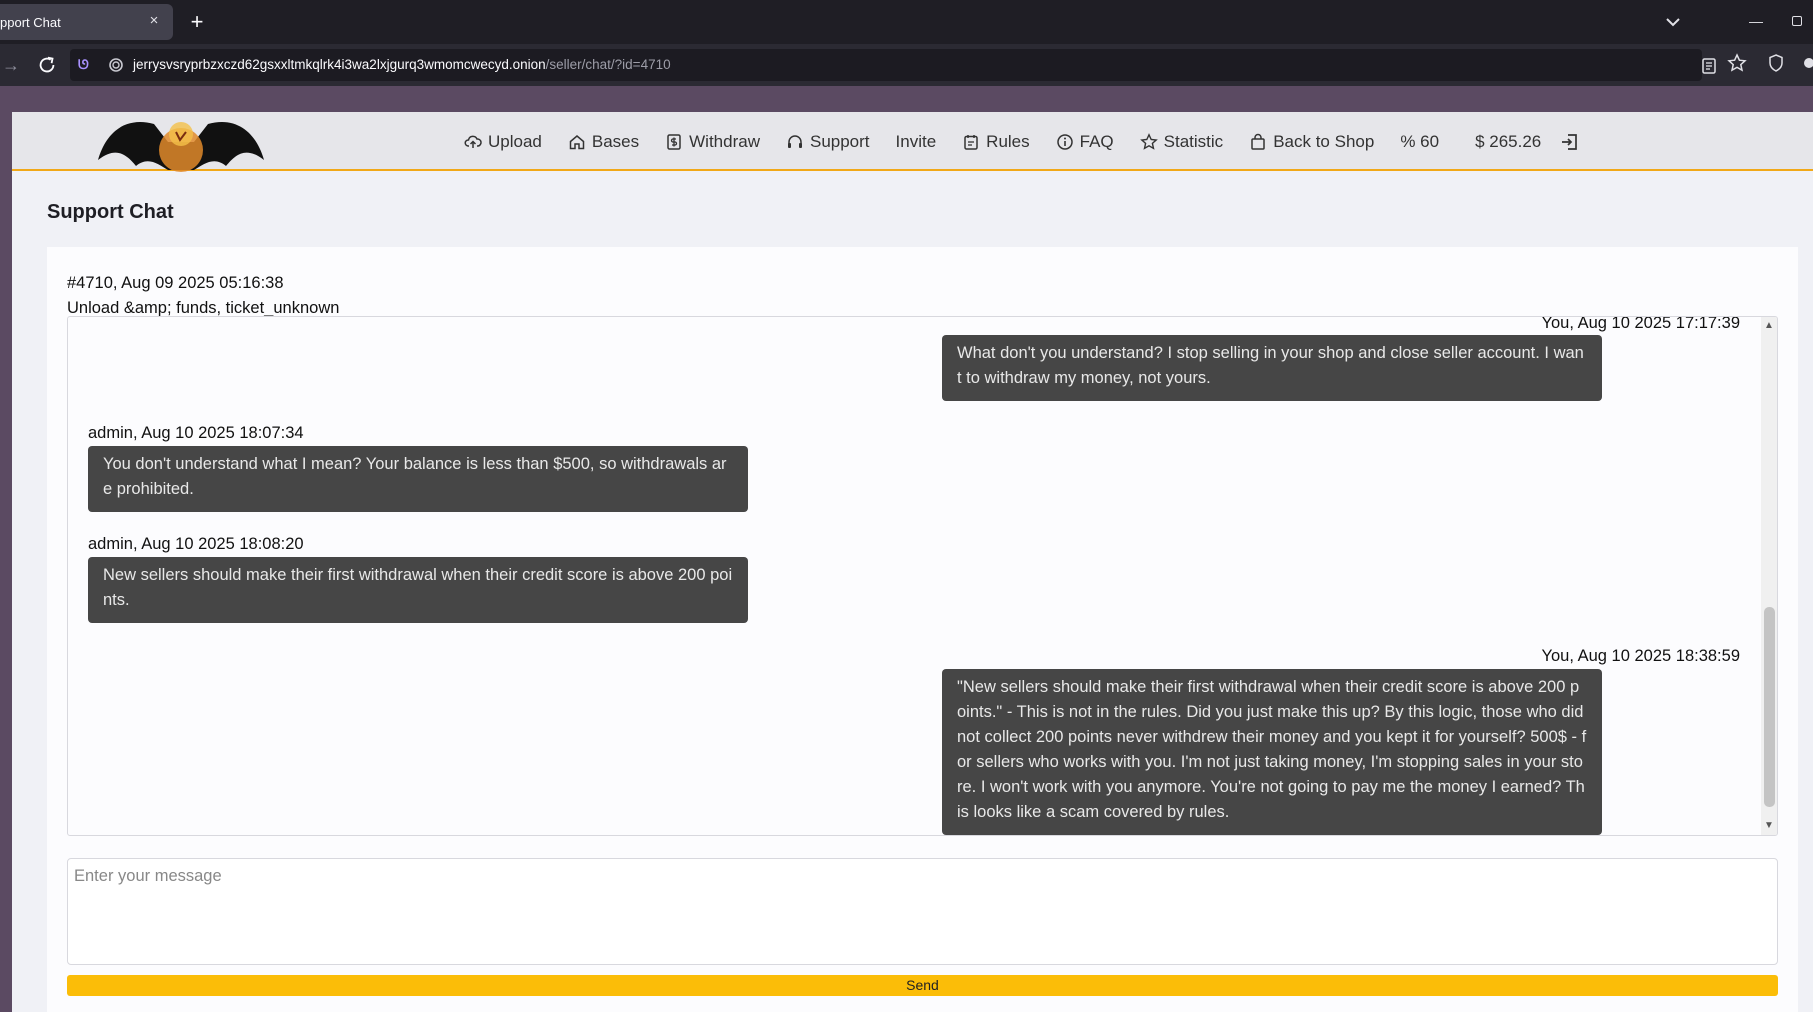 The width and height of the screenshot is (1813, 1012). What do you see at coordinates (1641, 656) in the screenshot?
I see `message-header: You, Aug 10 2025 18:38:59` at bounding box center [1641, 656].